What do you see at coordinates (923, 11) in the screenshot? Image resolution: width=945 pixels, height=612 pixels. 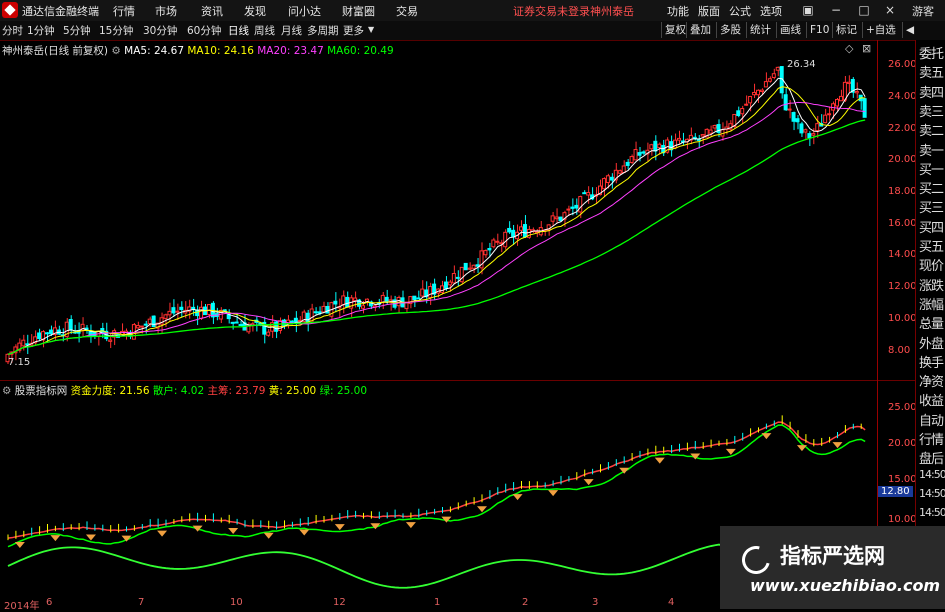 I see `guest-label: 游客` at bounding box center [923, 11].